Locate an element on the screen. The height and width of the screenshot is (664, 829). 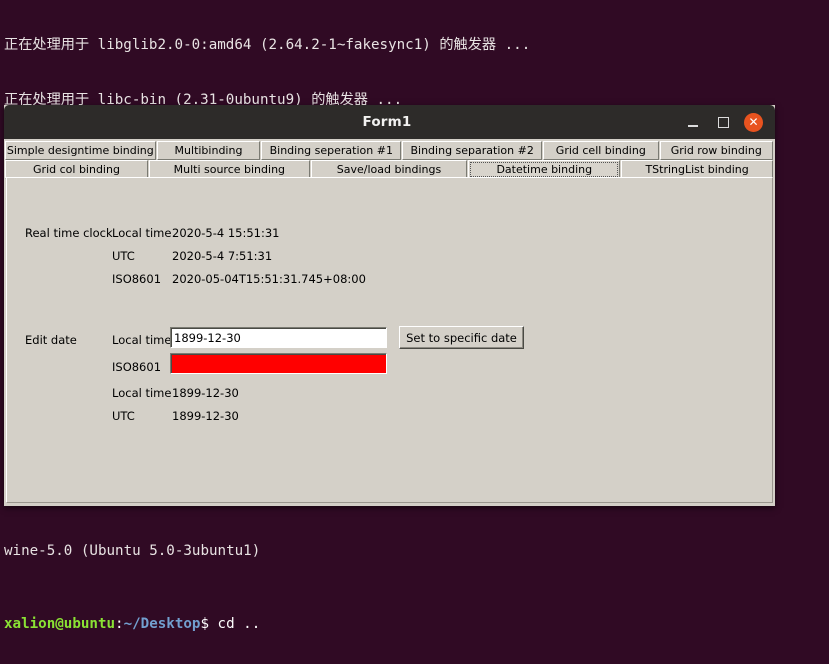
window-title: Form1 is located at coordinates (387, 122).